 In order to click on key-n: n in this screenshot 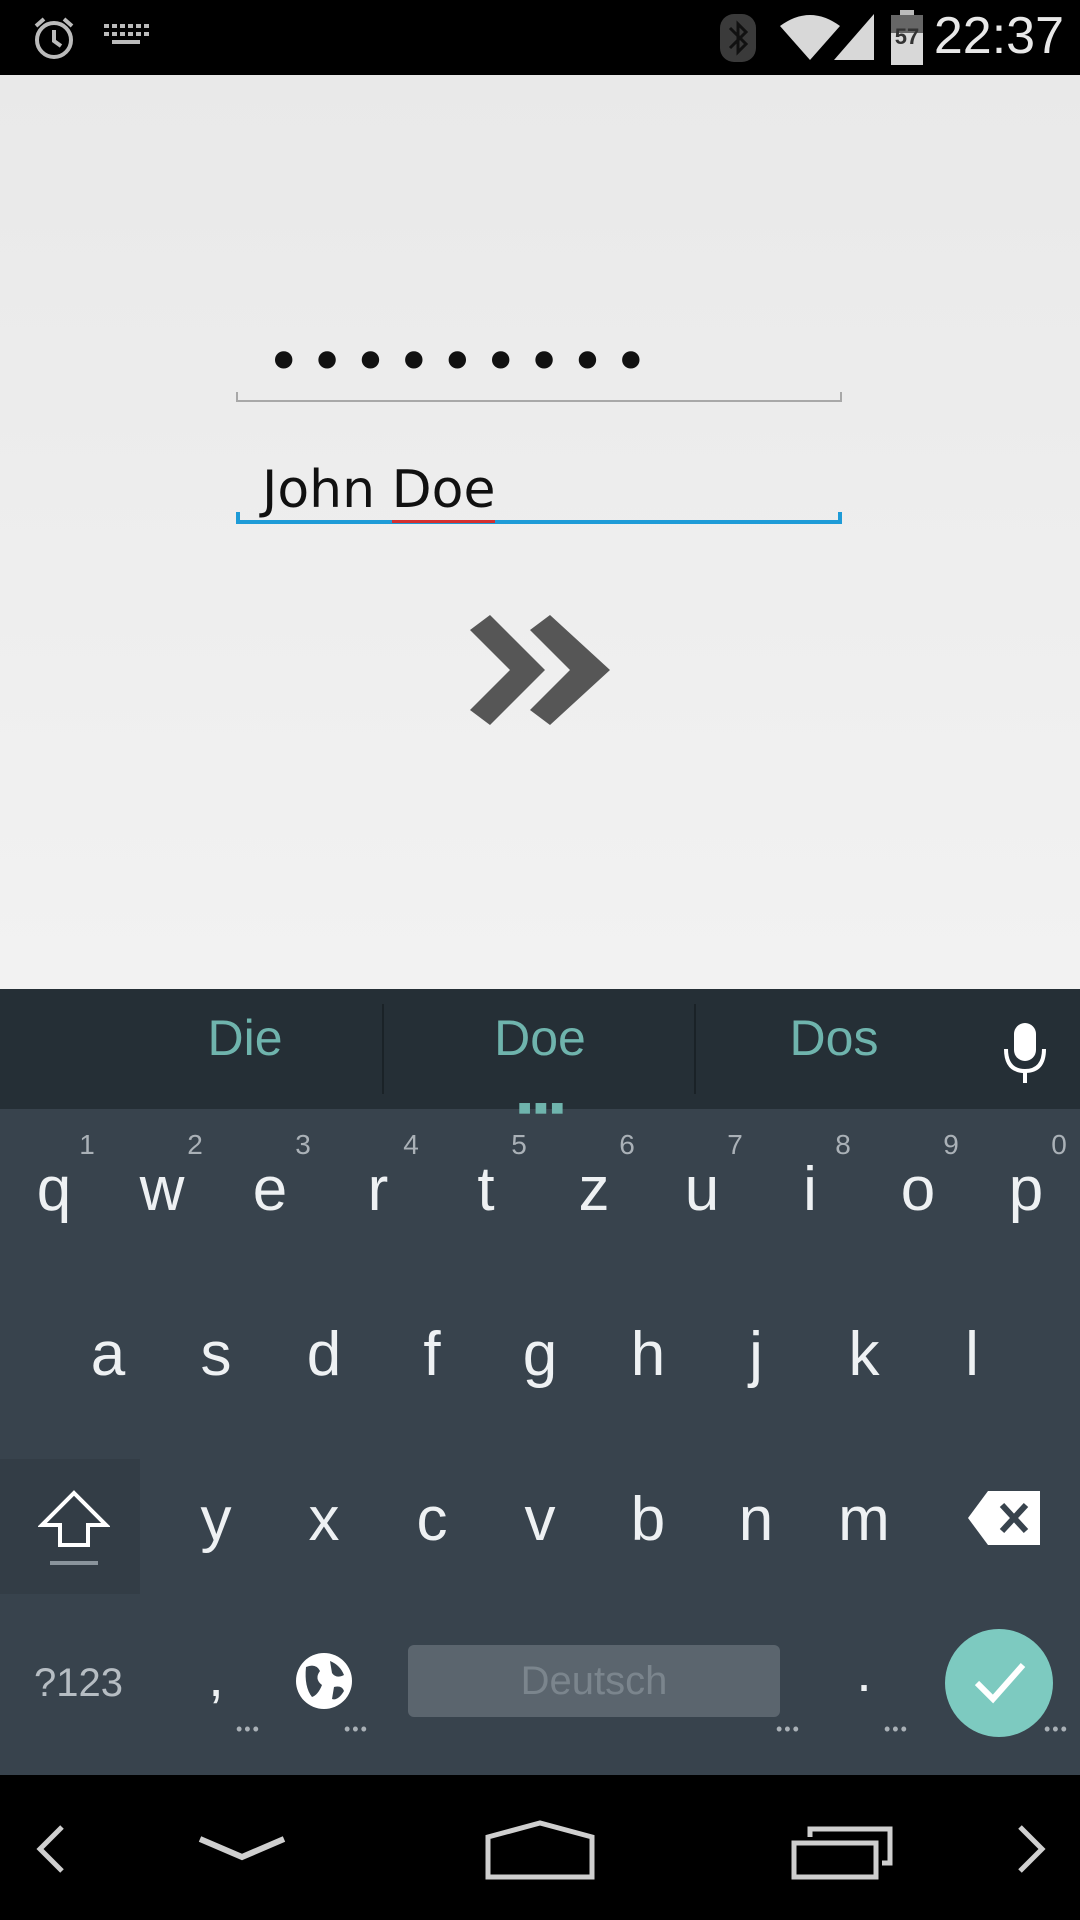, I will do `click(756, 1519)`.